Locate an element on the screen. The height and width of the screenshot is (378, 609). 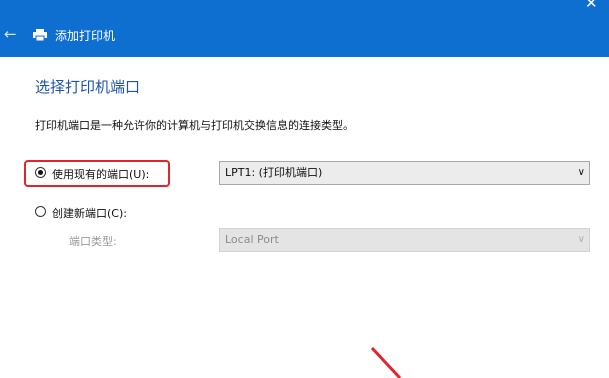
annotation-arrow is located at coordinates (386, 362).